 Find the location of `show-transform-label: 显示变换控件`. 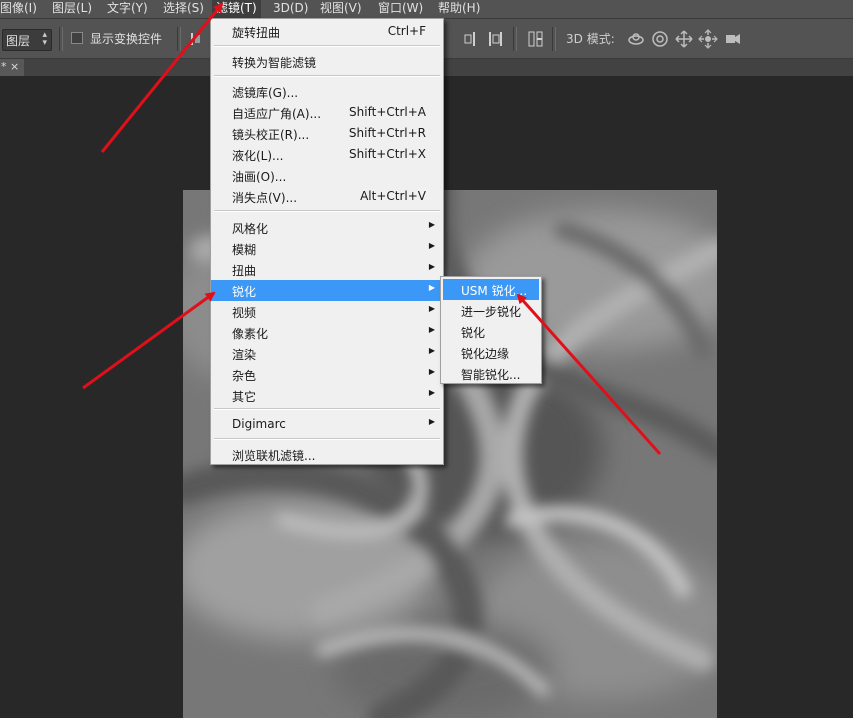

show-transform-label: 显示变换控件 is located at coordinates (126, 39).